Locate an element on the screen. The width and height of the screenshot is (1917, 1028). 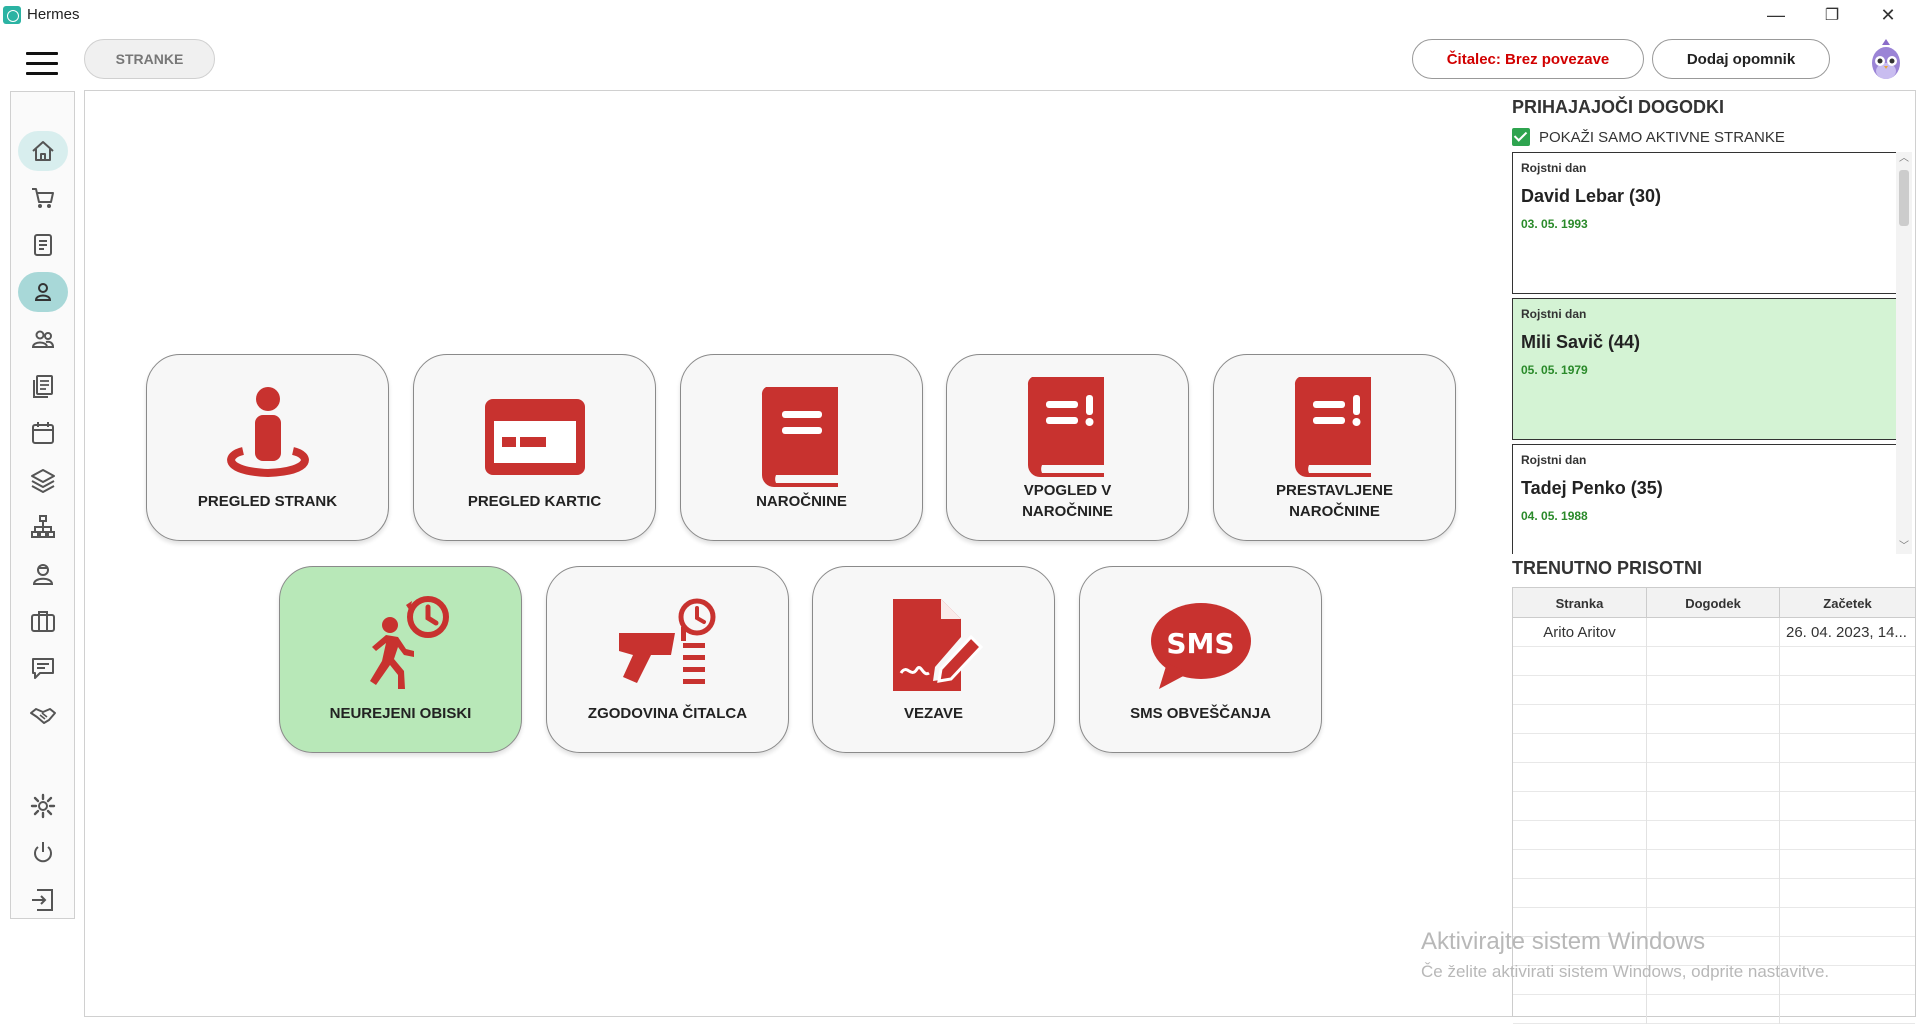
minimize-button: — is located at coordinates (1776, 15).